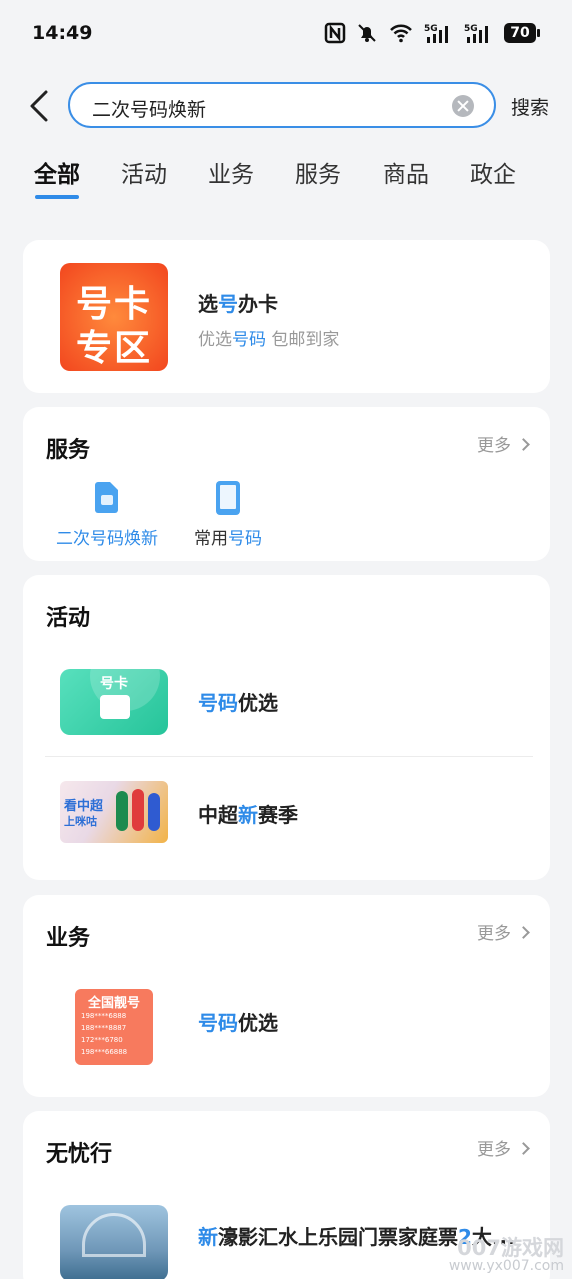 The image size is (572, 1279). What do you see at coordinates (506, 1255) in the screenshot?
I see `watermark: 007游戏网 www.yx007.com` at bounding box center [506, 1255].